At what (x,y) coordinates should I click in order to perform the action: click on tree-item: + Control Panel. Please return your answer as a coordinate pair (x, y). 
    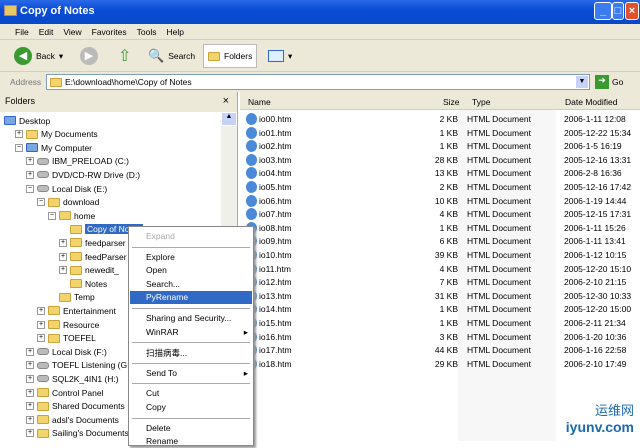
    Looking at the image, I should click on (65, 392).